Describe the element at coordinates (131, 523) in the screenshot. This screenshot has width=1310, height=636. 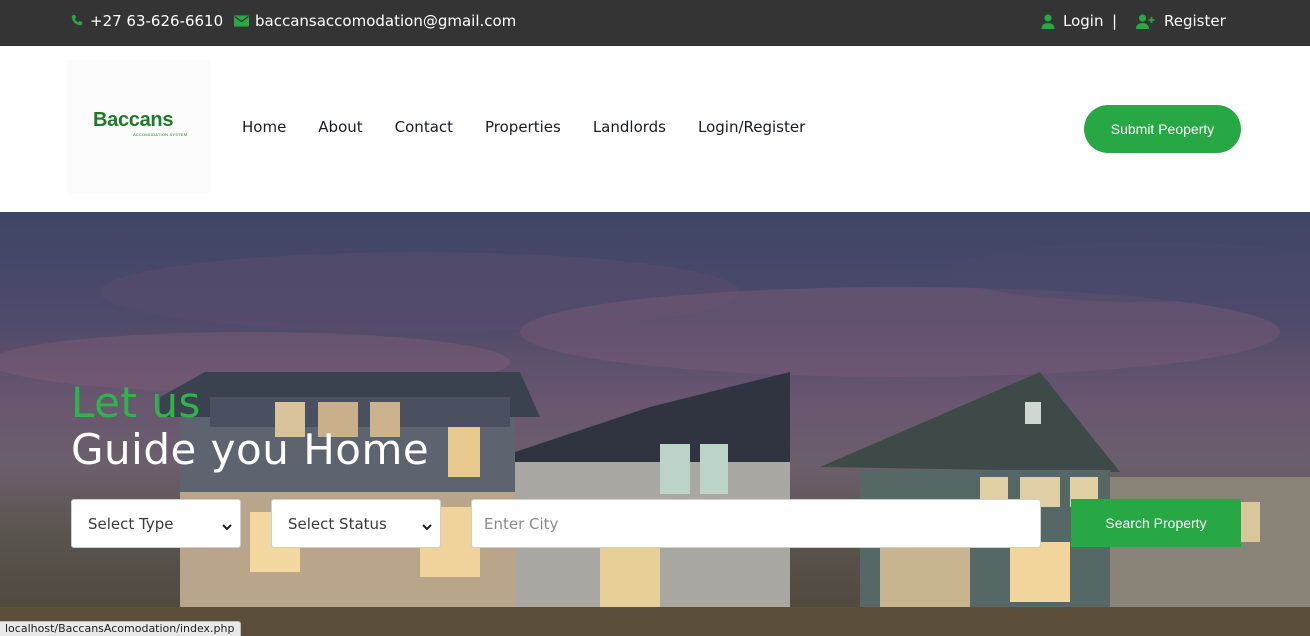
I see `type-select-value: Select Type` at that location.